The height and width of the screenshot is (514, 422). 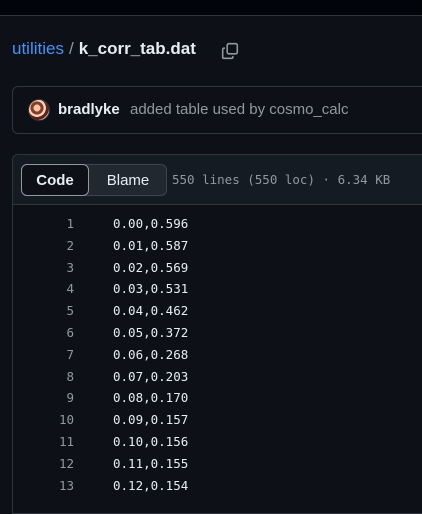 I want to click on line-content: 0.02,0.569, so click(x=151, y=267).